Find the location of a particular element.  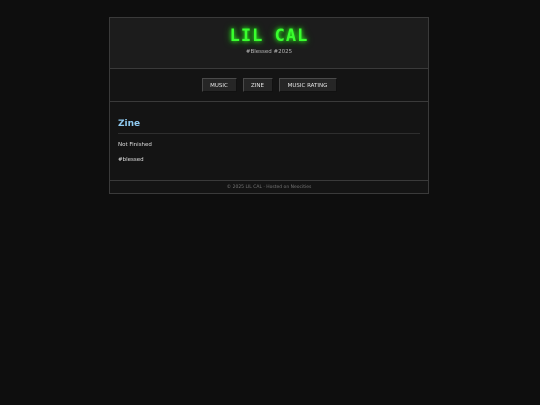

nav-bar: MUSIC ZINE MUSIC RATING is located at coordinates (269, 85).